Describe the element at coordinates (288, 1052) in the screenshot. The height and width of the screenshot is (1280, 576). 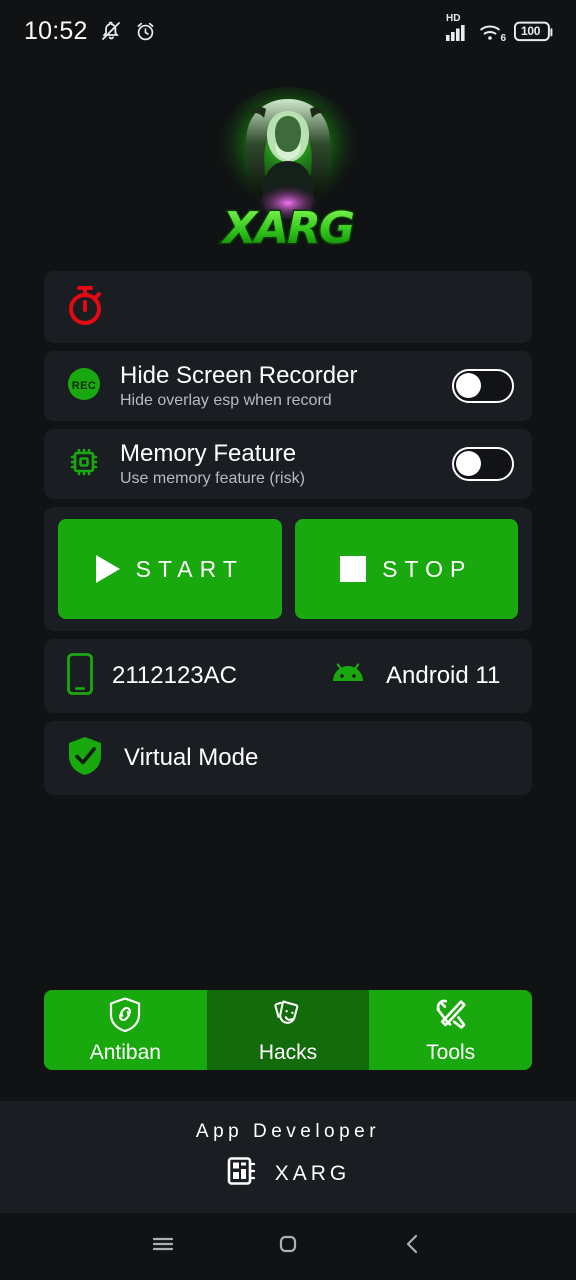
I see `tab-hacks-label: Hacks` at that location.